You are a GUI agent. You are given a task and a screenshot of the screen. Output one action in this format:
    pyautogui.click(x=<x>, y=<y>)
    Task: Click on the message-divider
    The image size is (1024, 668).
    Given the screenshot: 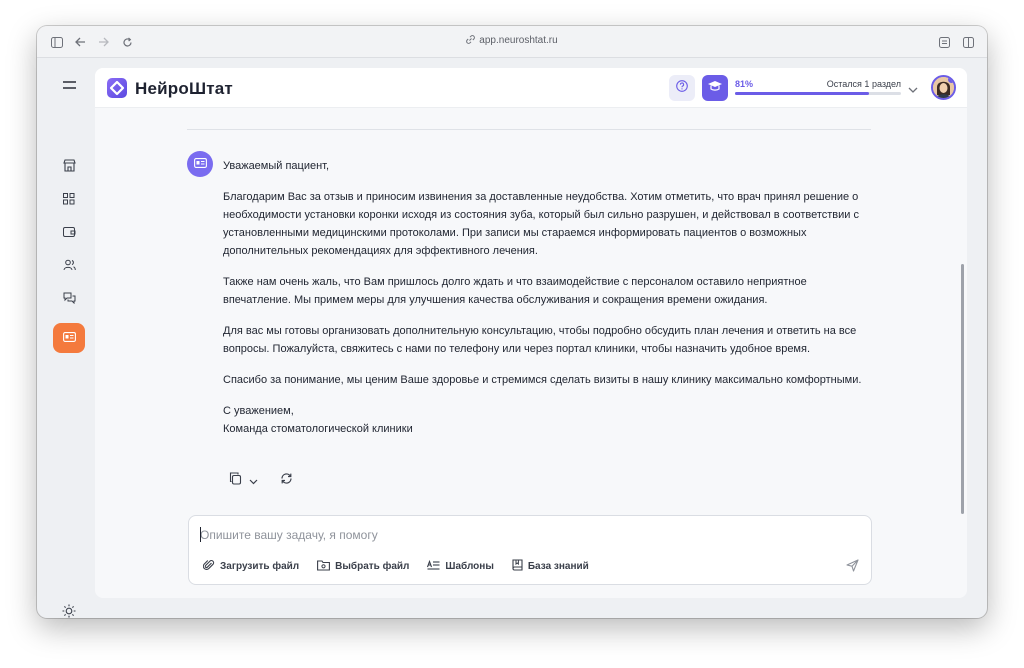 What is the action you would take?
    pyautogui.click(x=529, y=129)
    